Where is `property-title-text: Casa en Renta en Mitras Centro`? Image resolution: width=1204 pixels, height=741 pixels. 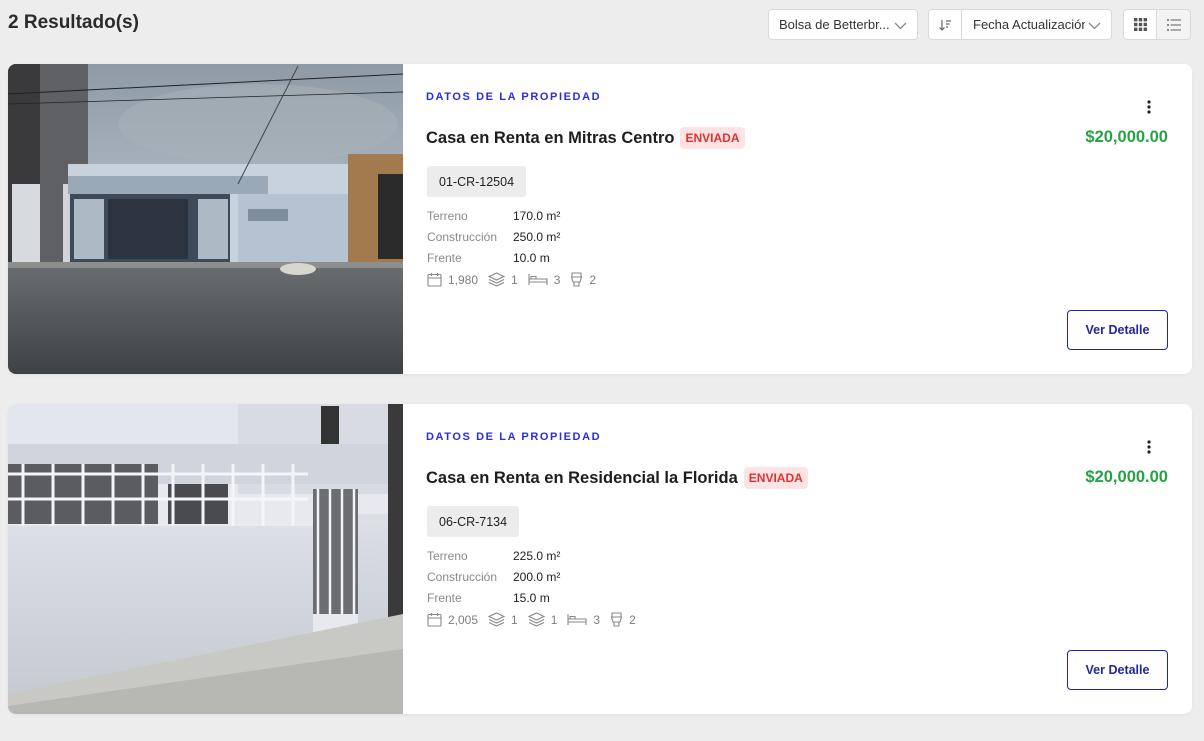
property-title-text: Casa en Renta en Mitras Centro is located at coordinates (550, 137).